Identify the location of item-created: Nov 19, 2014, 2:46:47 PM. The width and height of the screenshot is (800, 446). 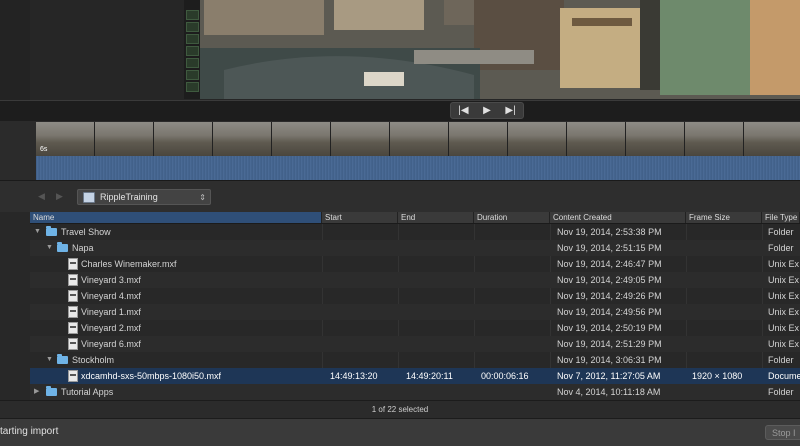
(609, 264).